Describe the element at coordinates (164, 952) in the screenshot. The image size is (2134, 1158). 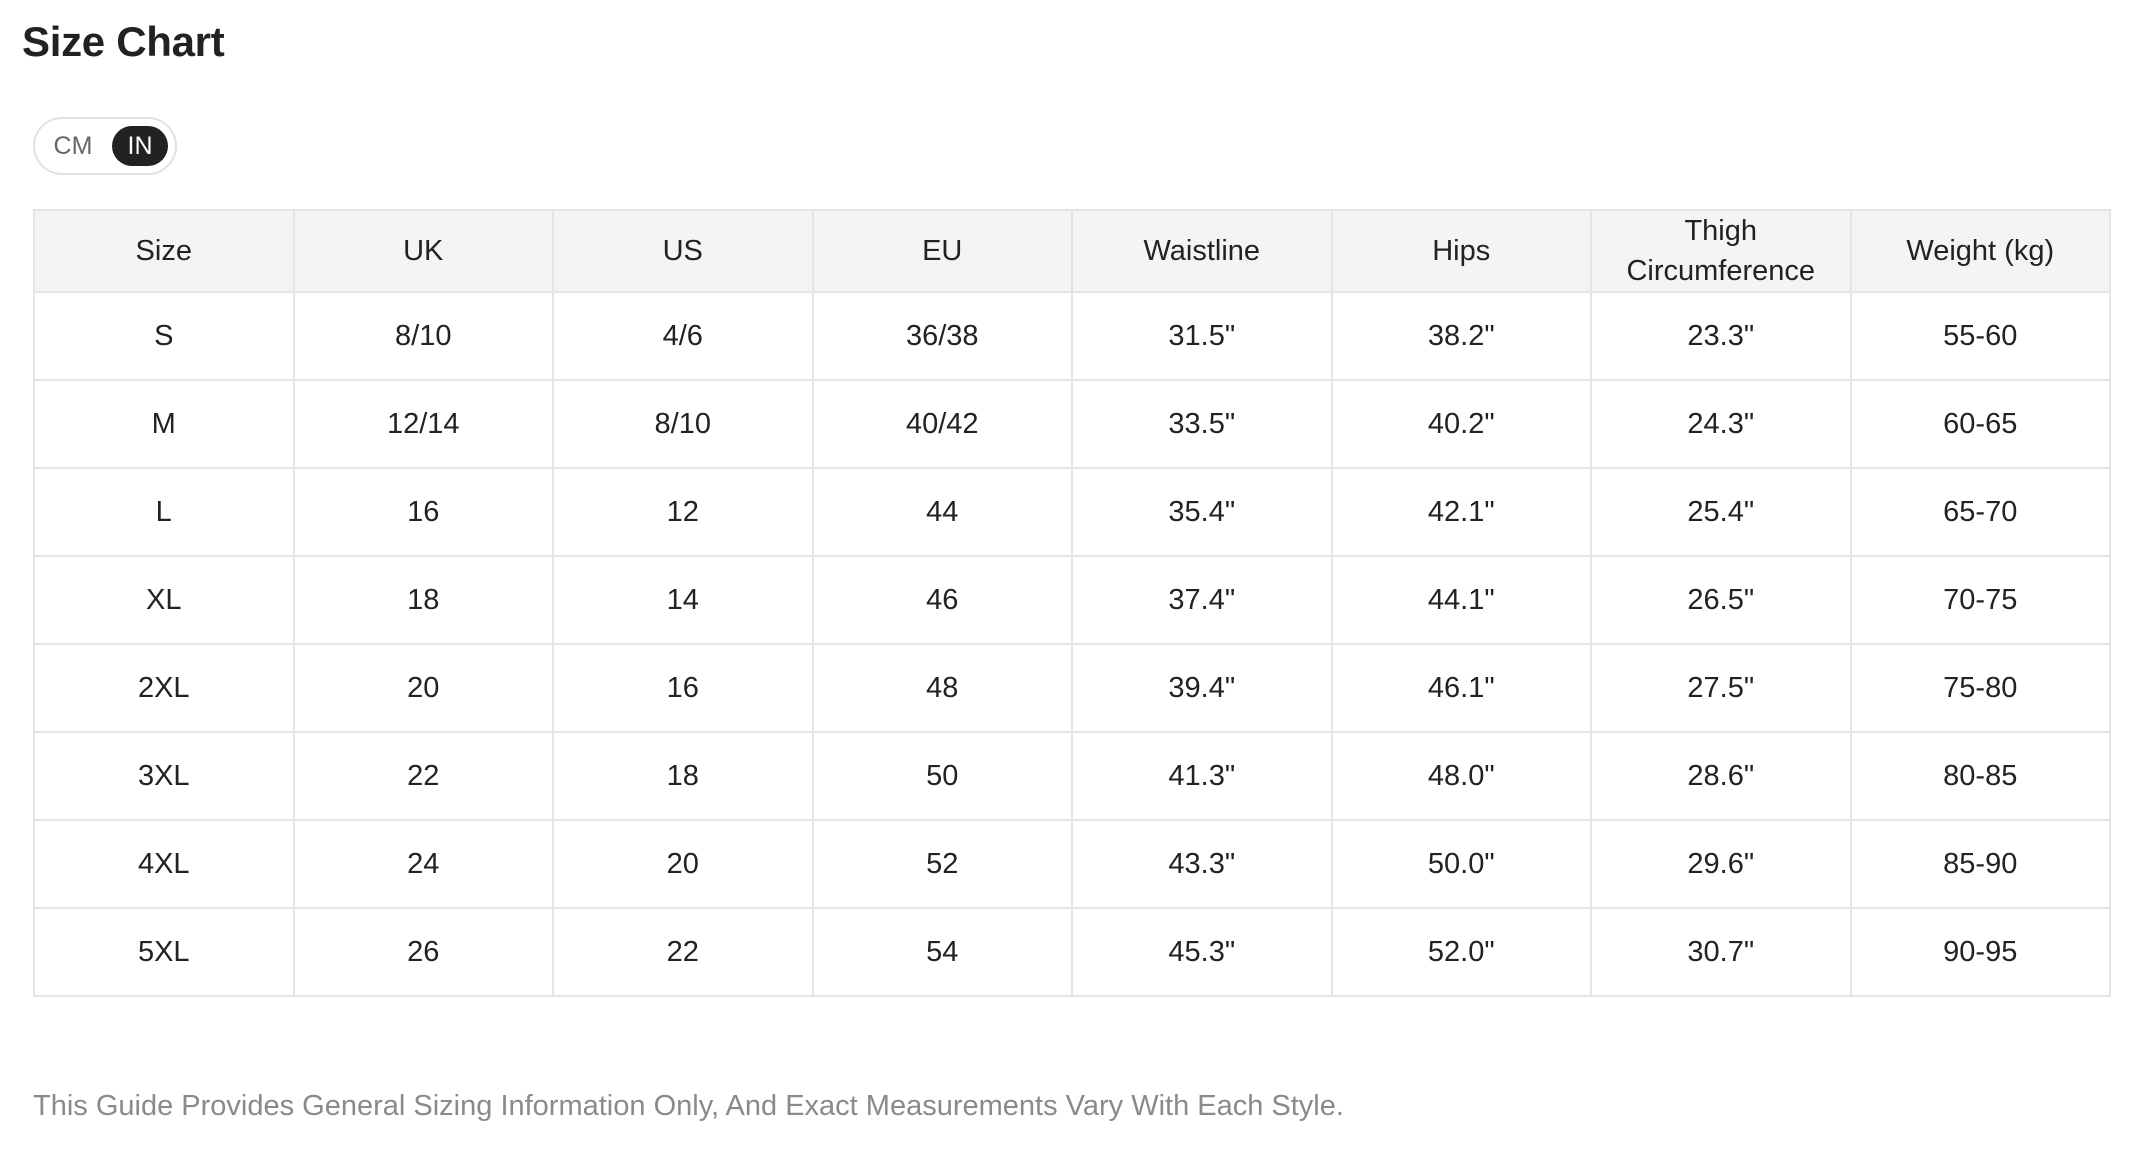
I see `cell-size: 5XL` at that location.